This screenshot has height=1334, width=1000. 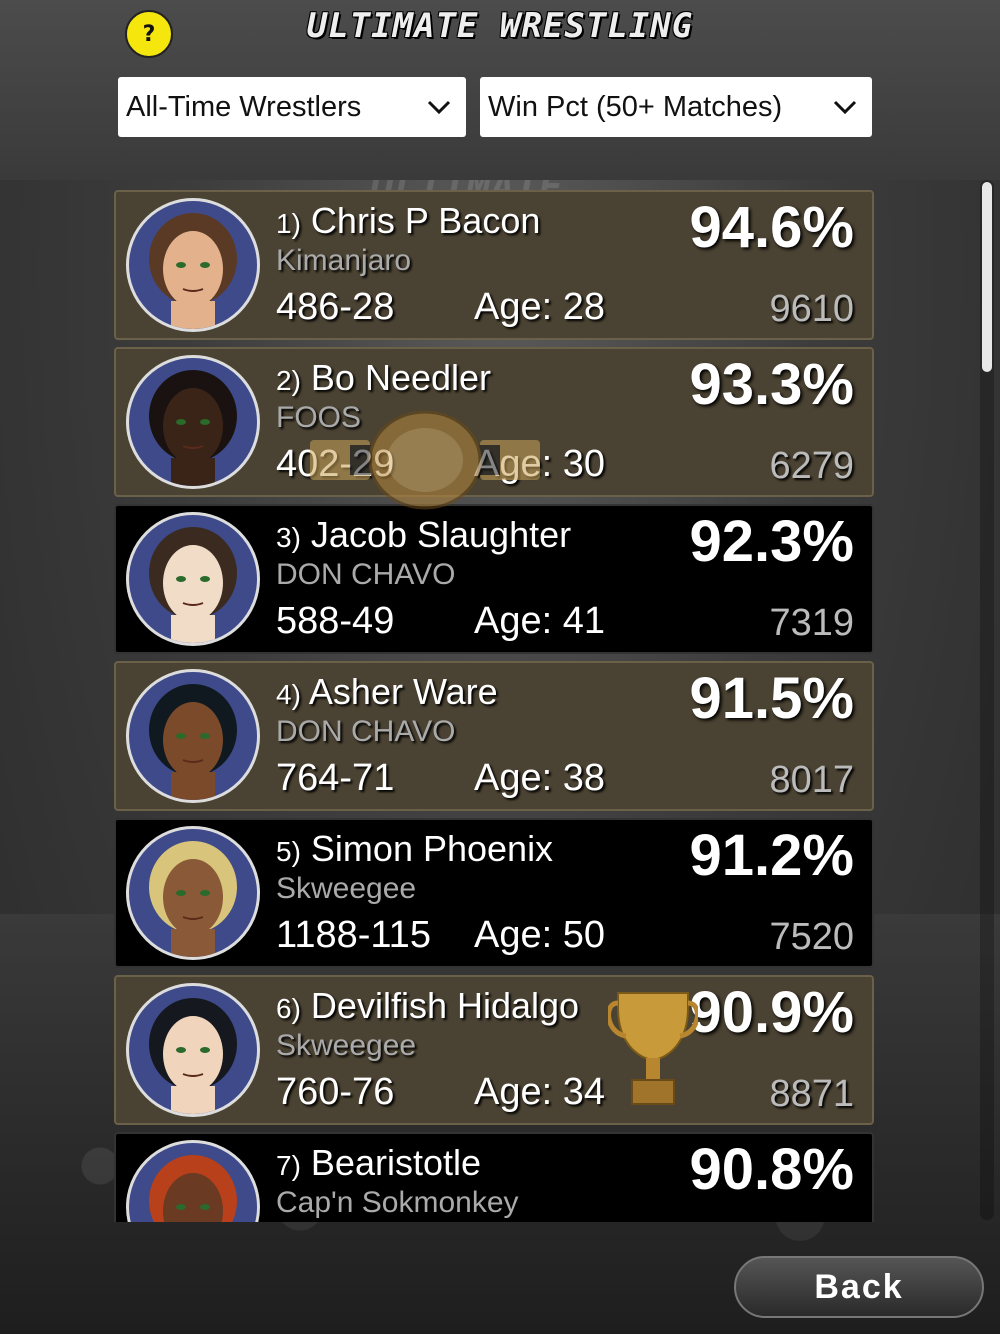 I want to click on category-dropdown: All-Time Wrestlers, so click(x=292, y=107).